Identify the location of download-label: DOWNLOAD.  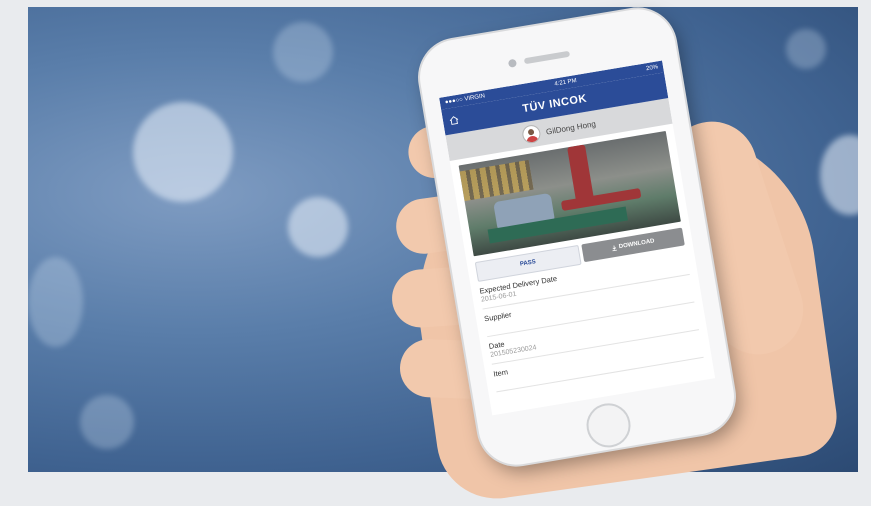
(637, 244).